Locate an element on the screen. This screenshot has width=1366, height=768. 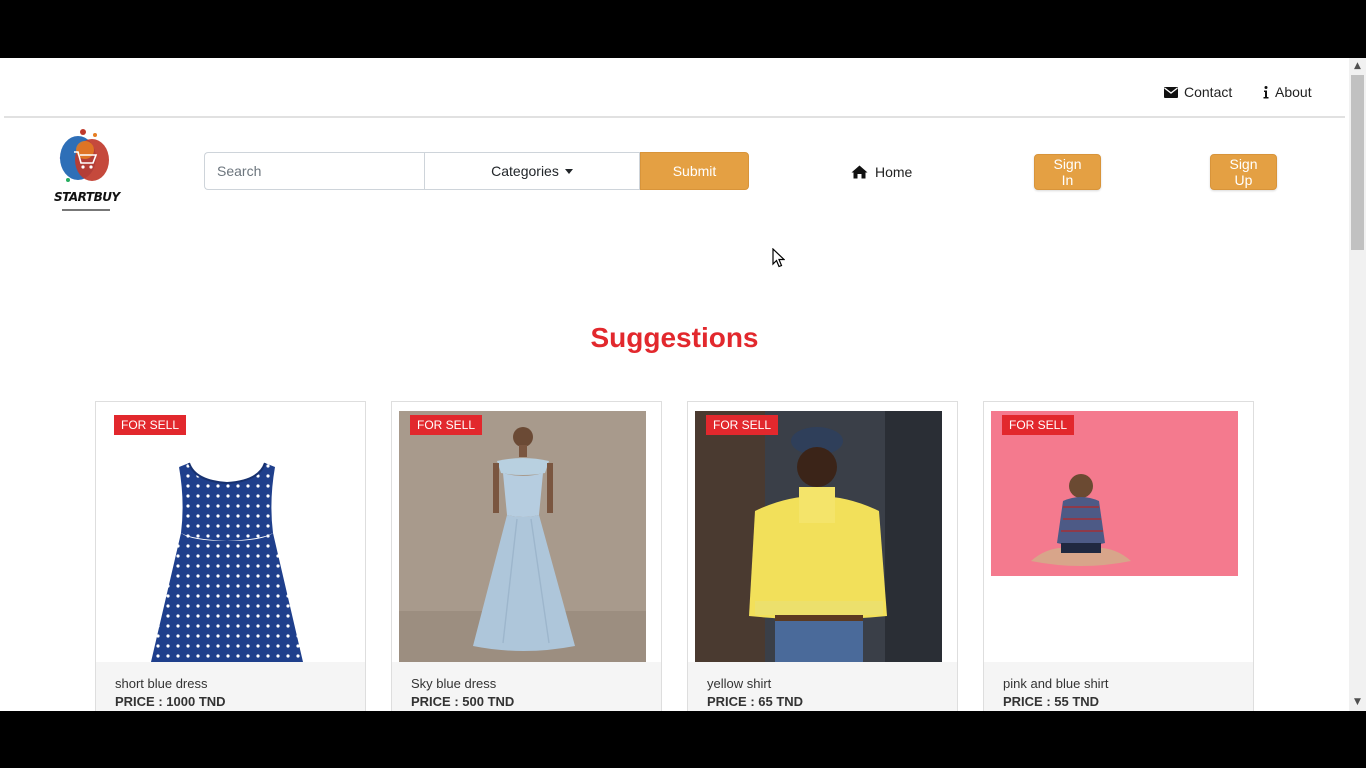
product-price: PRICE : 65 TND is located at coordinates (755, 701).